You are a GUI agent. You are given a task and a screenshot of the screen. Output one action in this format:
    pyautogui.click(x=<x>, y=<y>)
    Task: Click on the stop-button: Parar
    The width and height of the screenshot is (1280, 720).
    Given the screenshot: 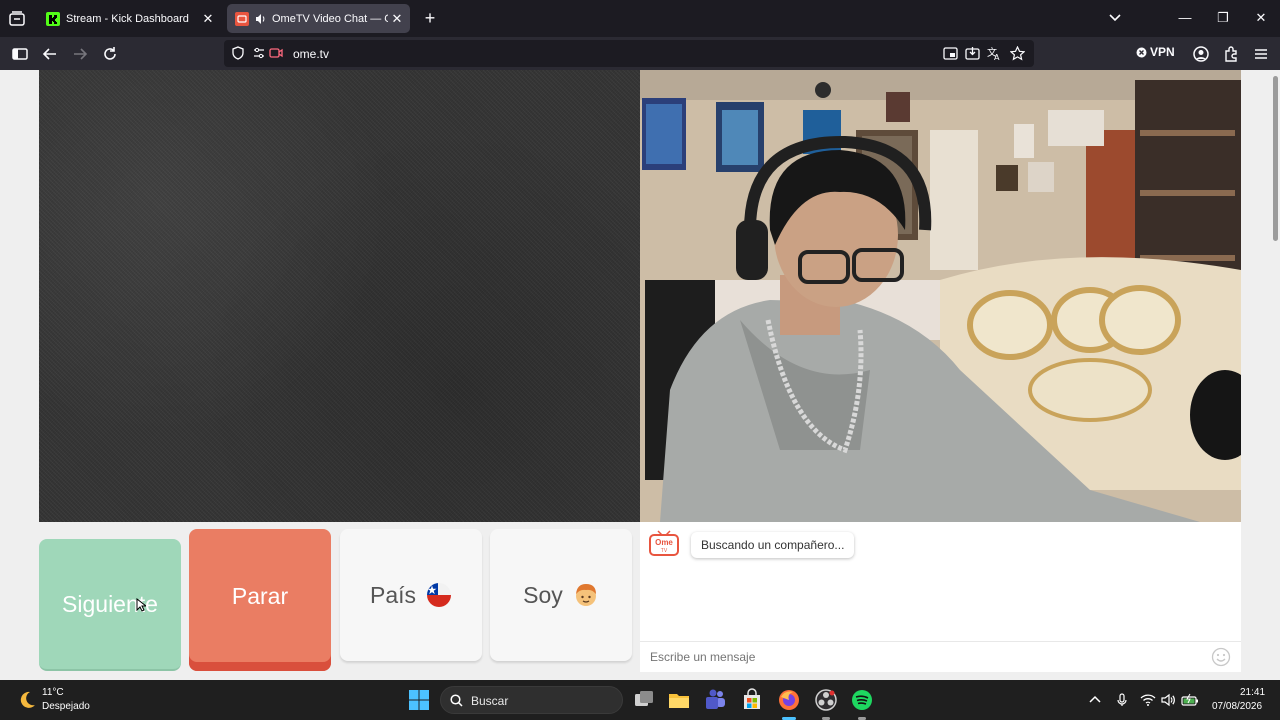 What is the action you would take?
    pyautogui.click(x=260, y=600)
    